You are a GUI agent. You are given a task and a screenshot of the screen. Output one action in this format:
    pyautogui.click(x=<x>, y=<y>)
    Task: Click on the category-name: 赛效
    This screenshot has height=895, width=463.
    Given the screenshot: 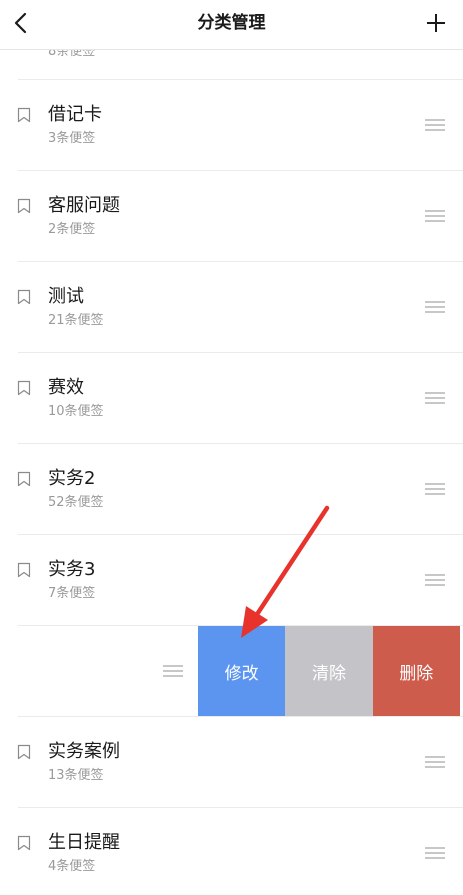 What is the action you would take?
    pyautogui.click(x=66, y=387)
    